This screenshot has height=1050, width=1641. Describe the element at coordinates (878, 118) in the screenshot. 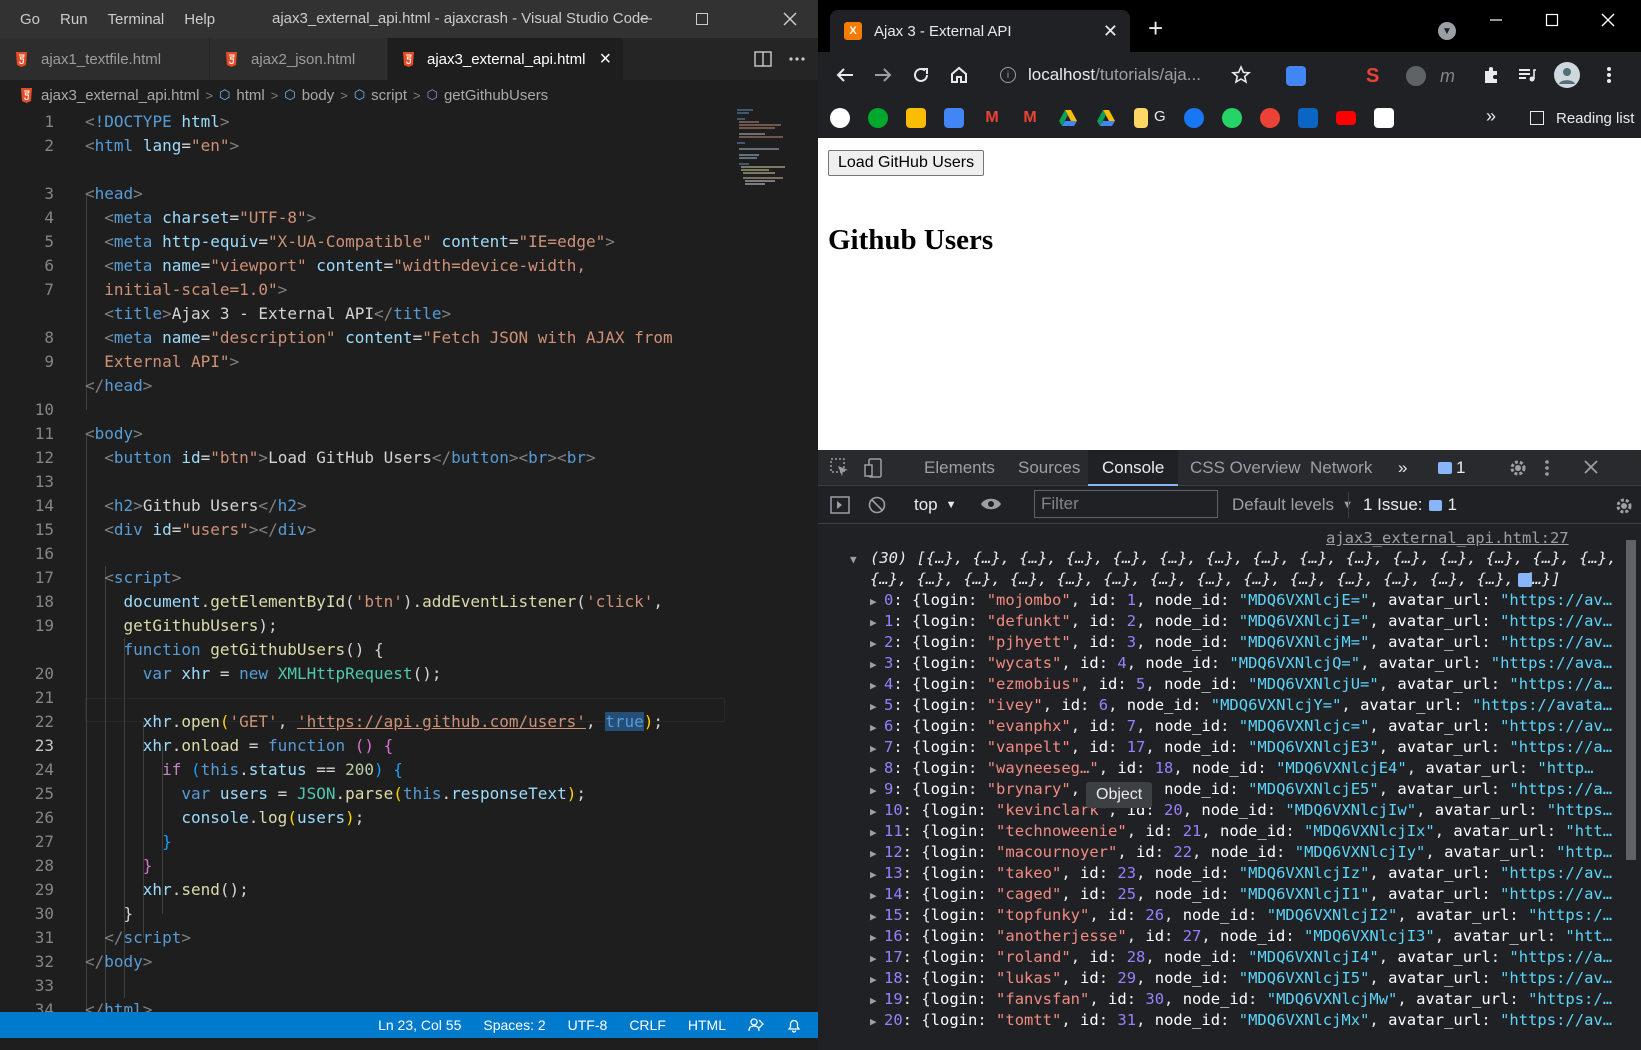

I see `evernote-bookmark-icon` at that location.